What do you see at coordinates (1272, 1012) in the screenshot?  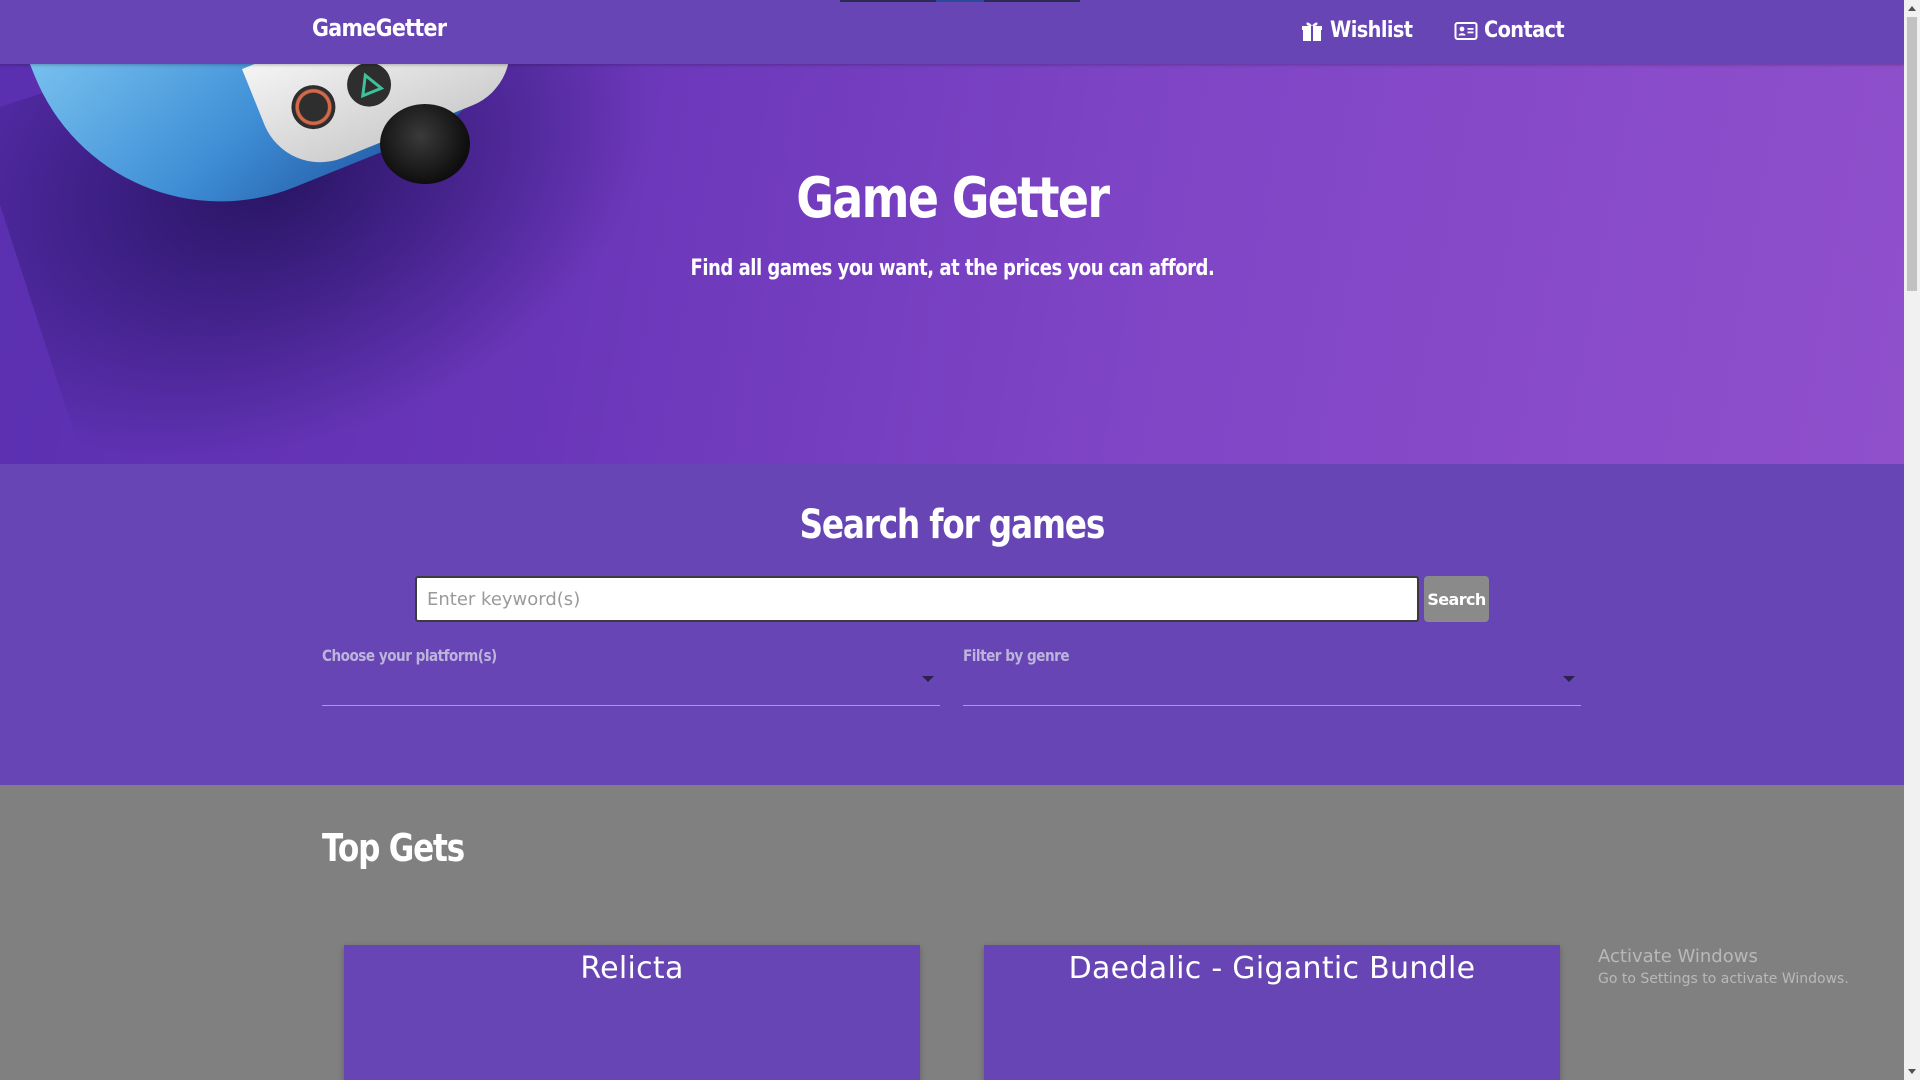 I see `game-card: Daedalic - Gigantic Bundle` at bounding box center [1272, 1012].